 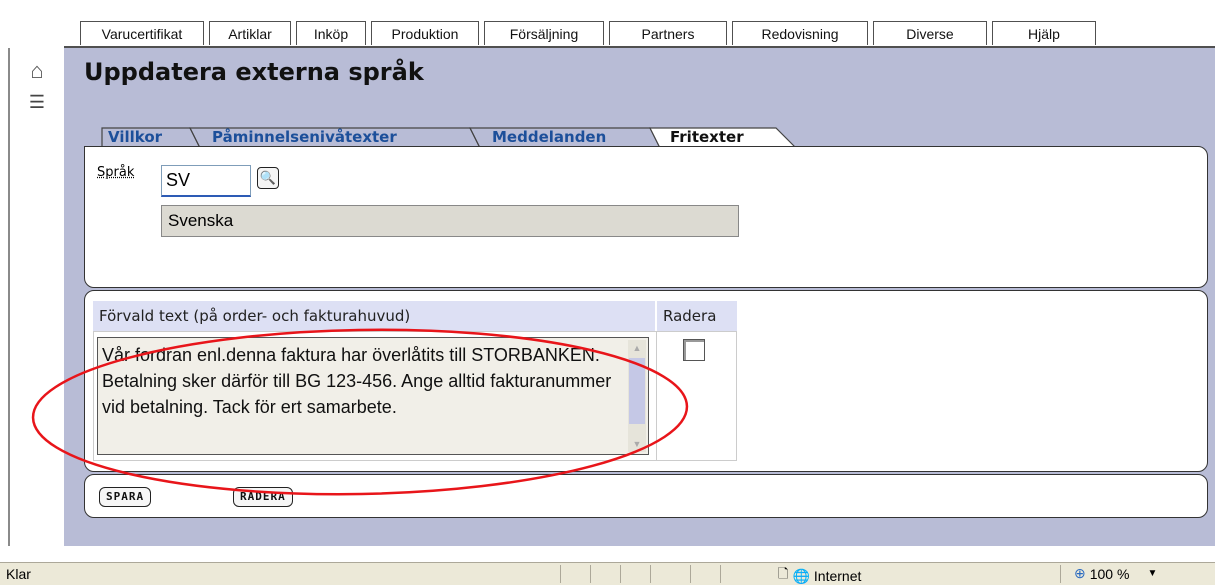 What do you see at coordinates (1152, 573) in the screenshot?
I see `chevron-down-icon: ▼` at bounding box center [1152, 573].